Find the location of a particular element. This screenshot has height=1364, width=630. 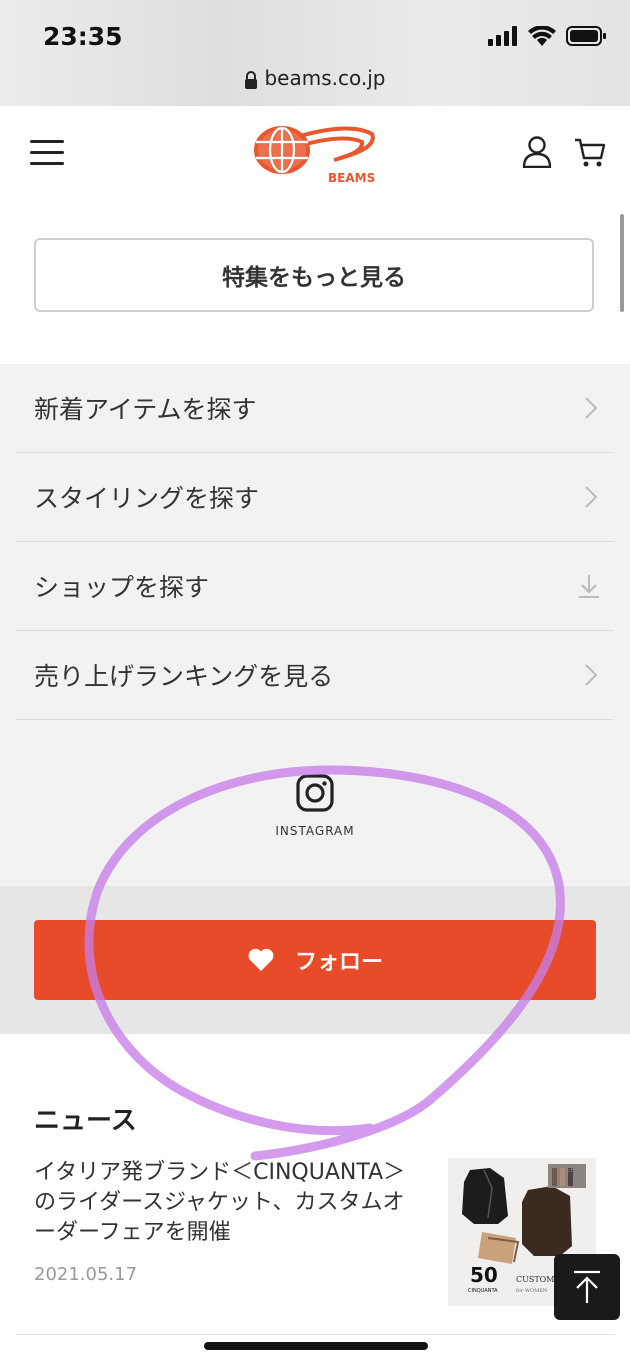

arrow-up-icon is located at coordinates (587, 1286).